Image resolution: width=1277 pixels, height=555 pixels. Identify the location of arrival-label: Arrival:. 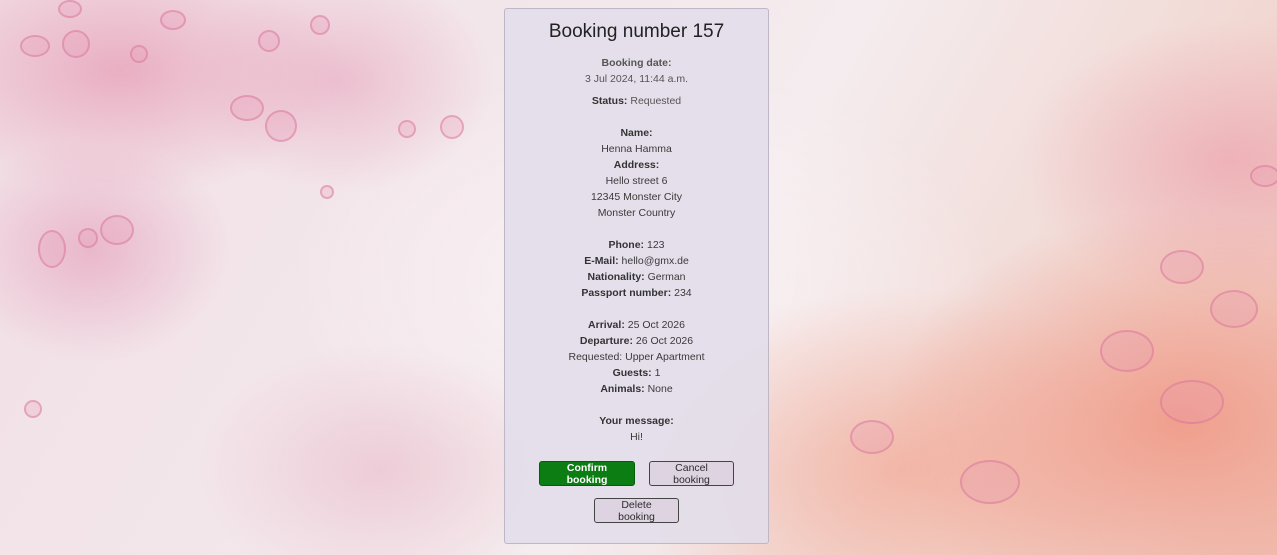
(606, 325).